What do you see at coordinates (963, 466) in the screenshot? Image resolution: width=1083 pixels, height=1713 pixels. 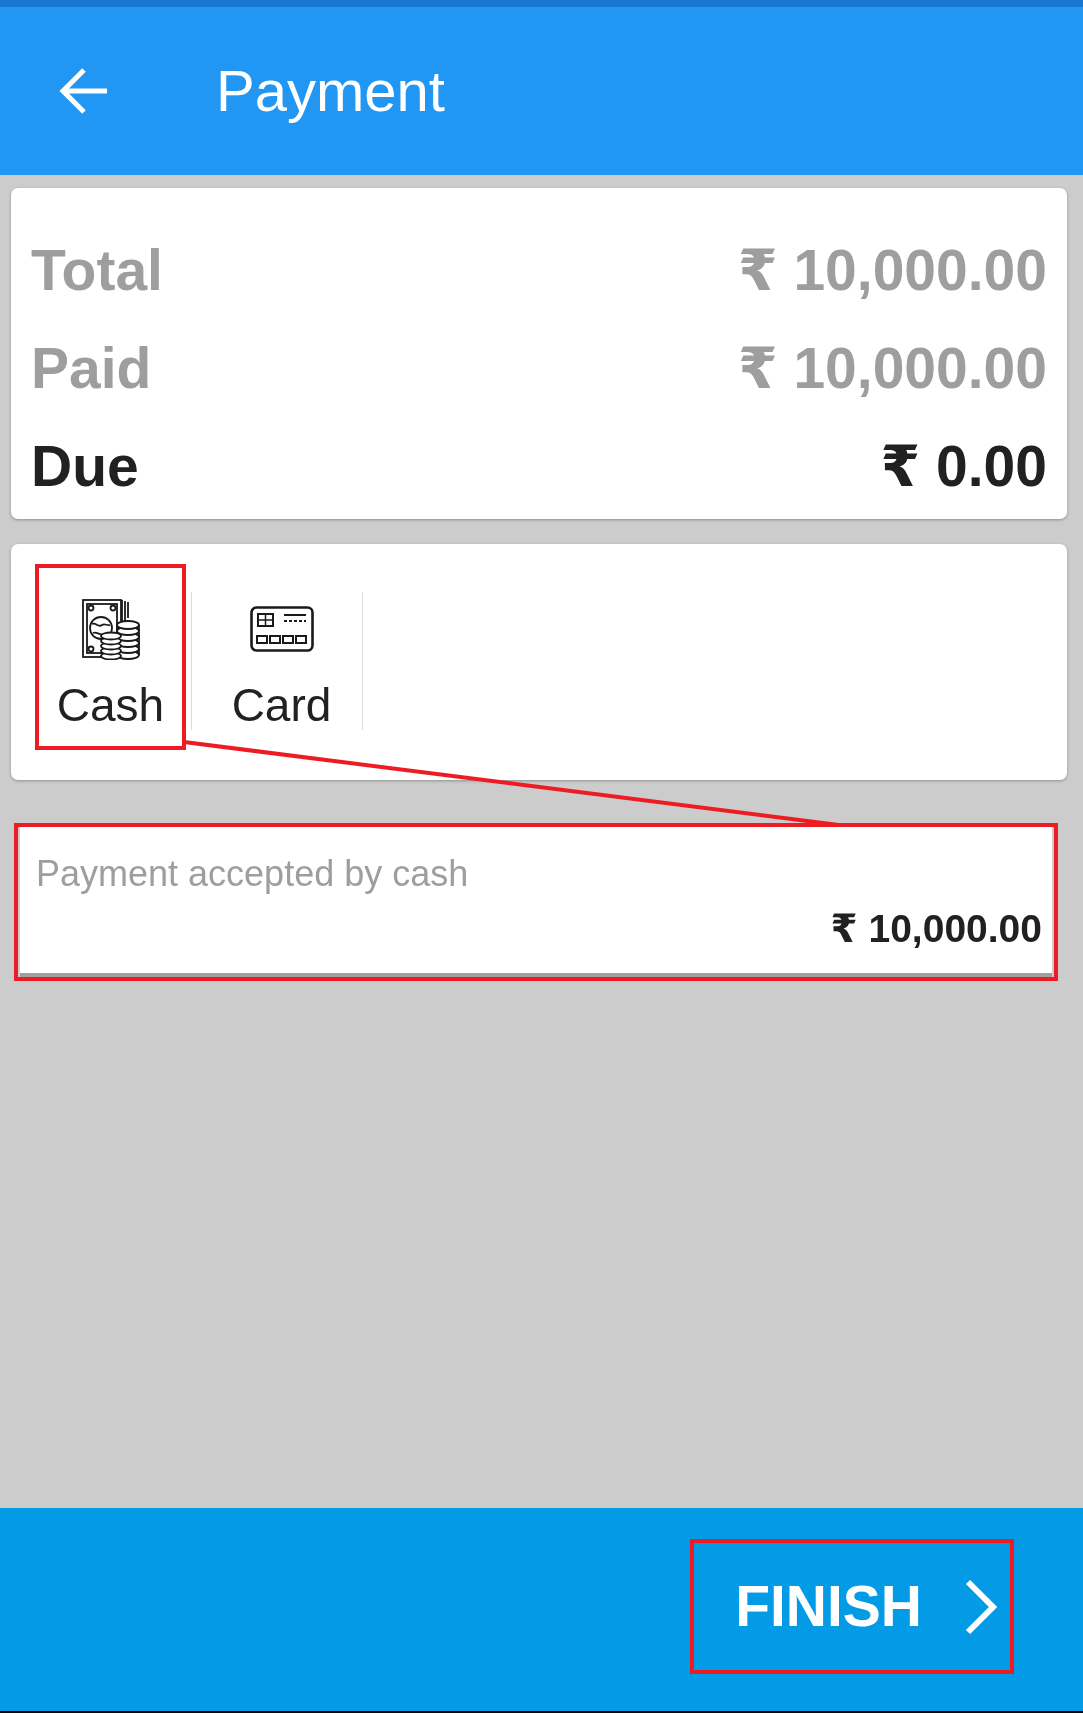 I see `summary-amount: ₹ 0.00` at bounding box center [963, 466].